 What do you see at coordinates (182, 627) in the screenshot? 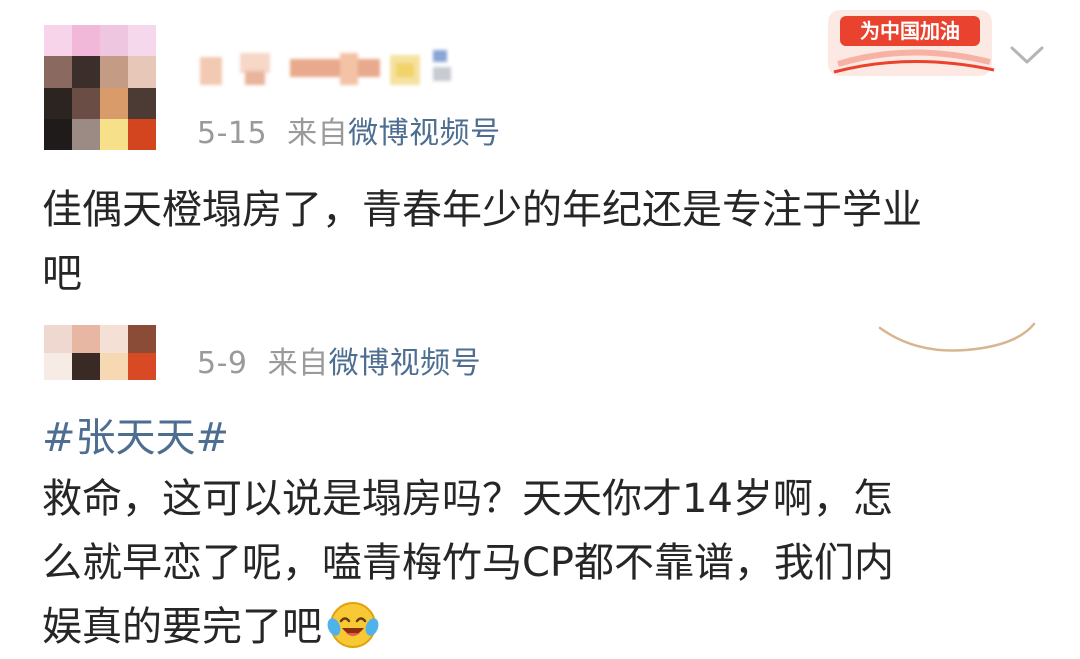
I see `post2-body-line-3-text: 娱真的要完了吧` at bounding box center [182, 627].